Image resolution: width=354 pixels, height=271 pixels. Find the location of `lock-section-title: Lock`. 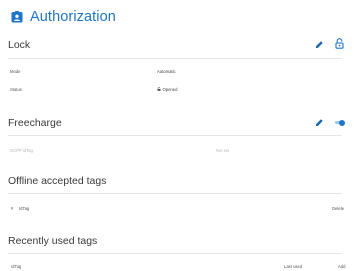

lock-section-title: Lock is located at coordinates (19, 45).